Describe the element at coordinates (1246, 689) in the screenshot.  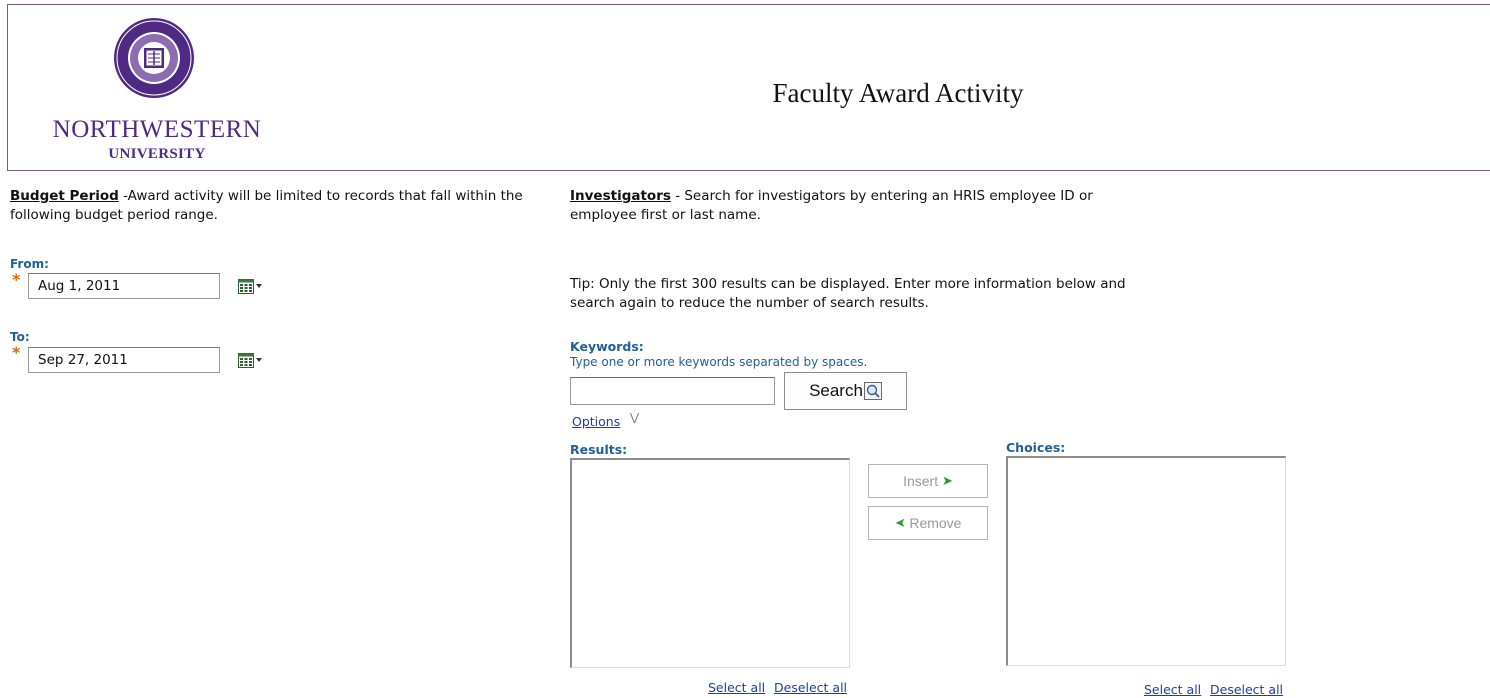
I see `choices-deselect-all-link: Deselect all` at that location.